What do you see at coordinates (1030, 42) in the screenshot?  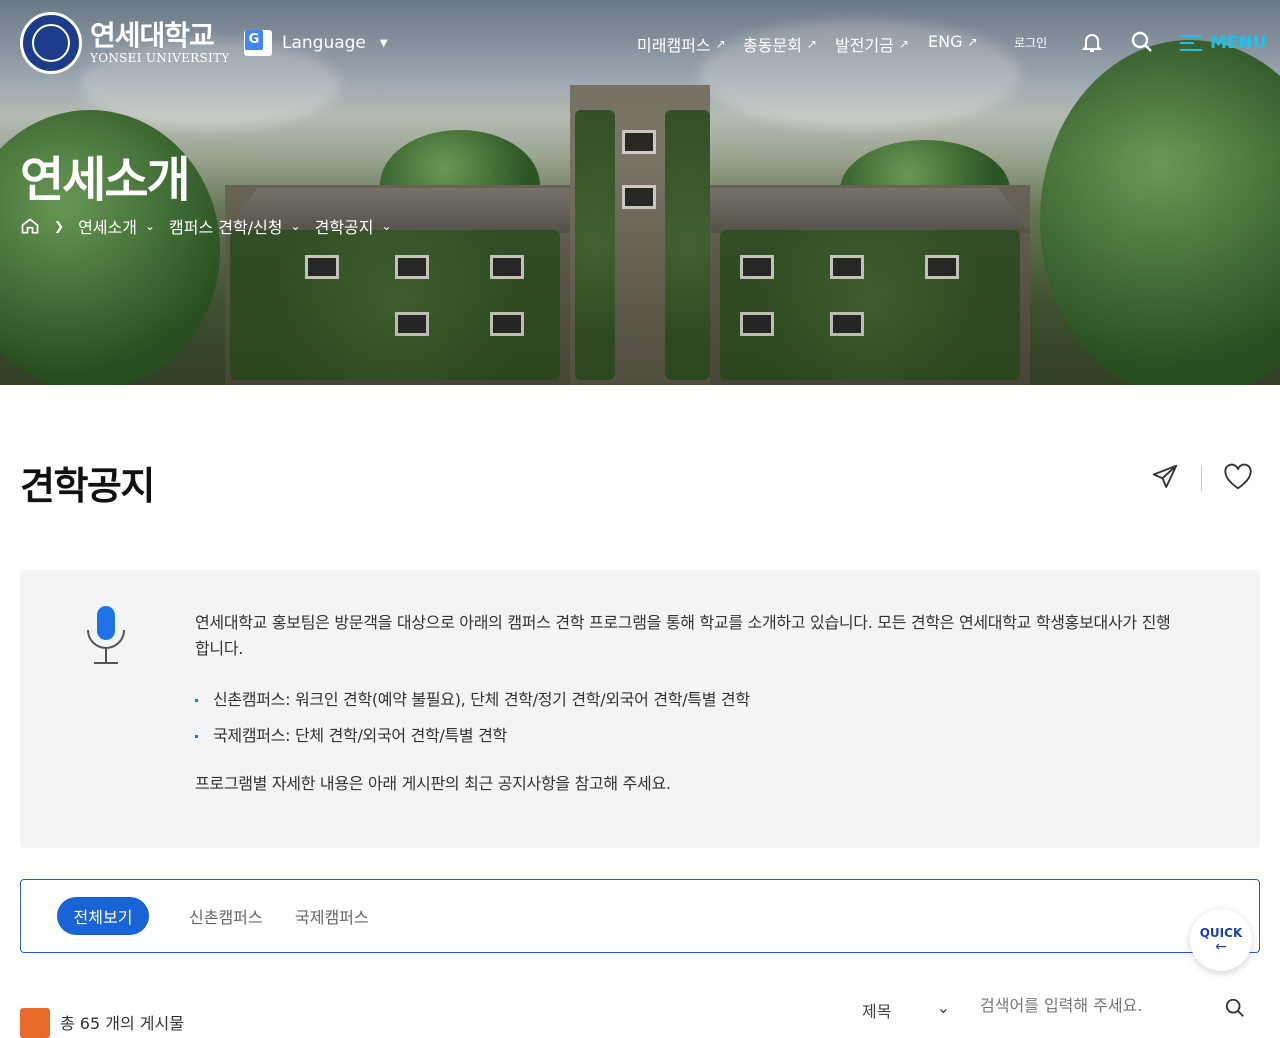 I see `login-link: 로그인` at bounding box center [1030, 42].